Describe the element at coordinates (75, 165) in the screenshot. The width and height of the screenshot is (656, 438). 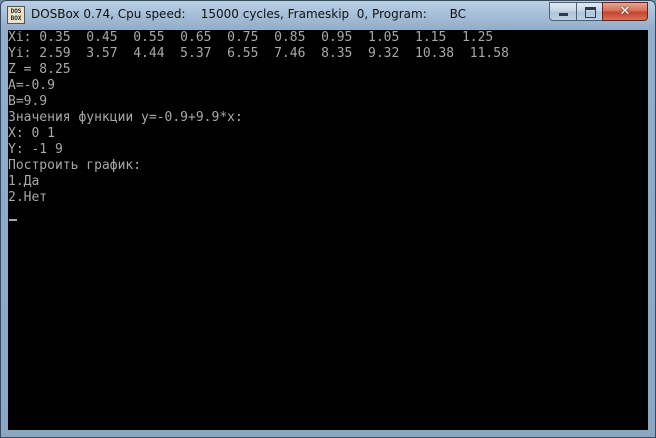
I see `console-line-prompt: Построить график:` at that location.